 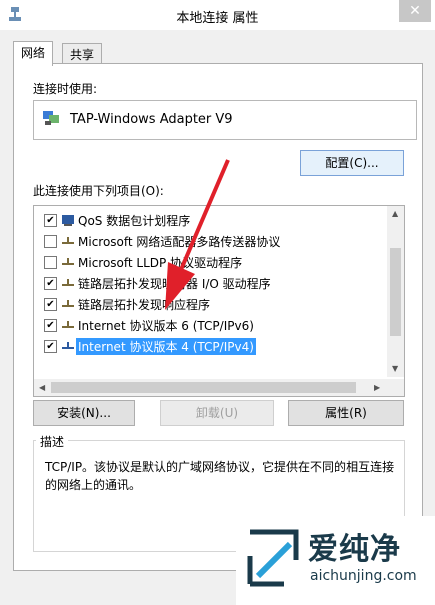 I want to click on tab-network: 网络, so click(x=33, y=53).